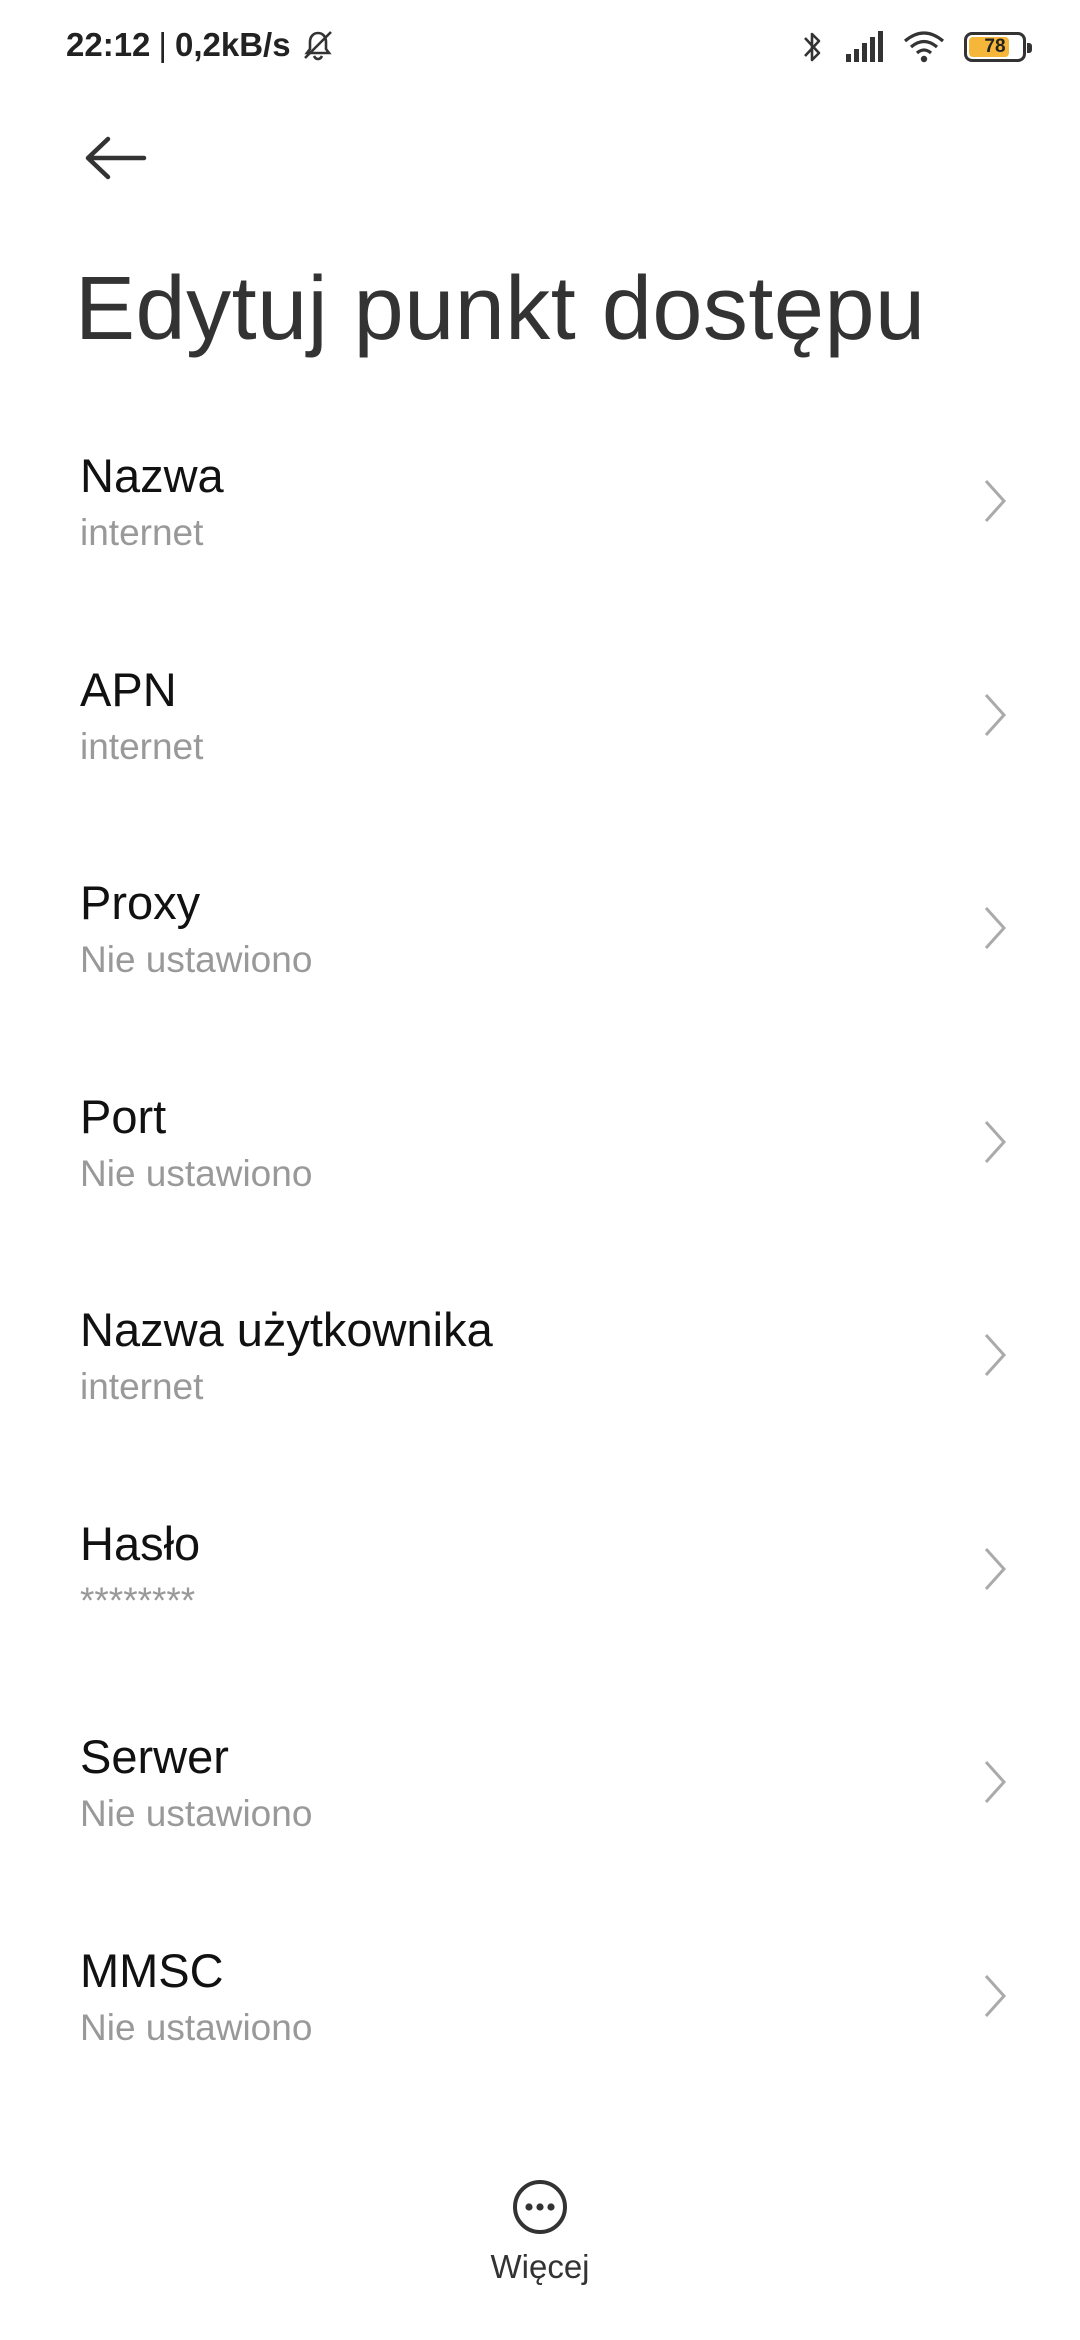 This screenshot has height=2340, width=1080. Describe the element at coordinates (540, 2010) in the screenshot. I see `setting-row-mmsc: MMSC Nie ustawiono` at that location.